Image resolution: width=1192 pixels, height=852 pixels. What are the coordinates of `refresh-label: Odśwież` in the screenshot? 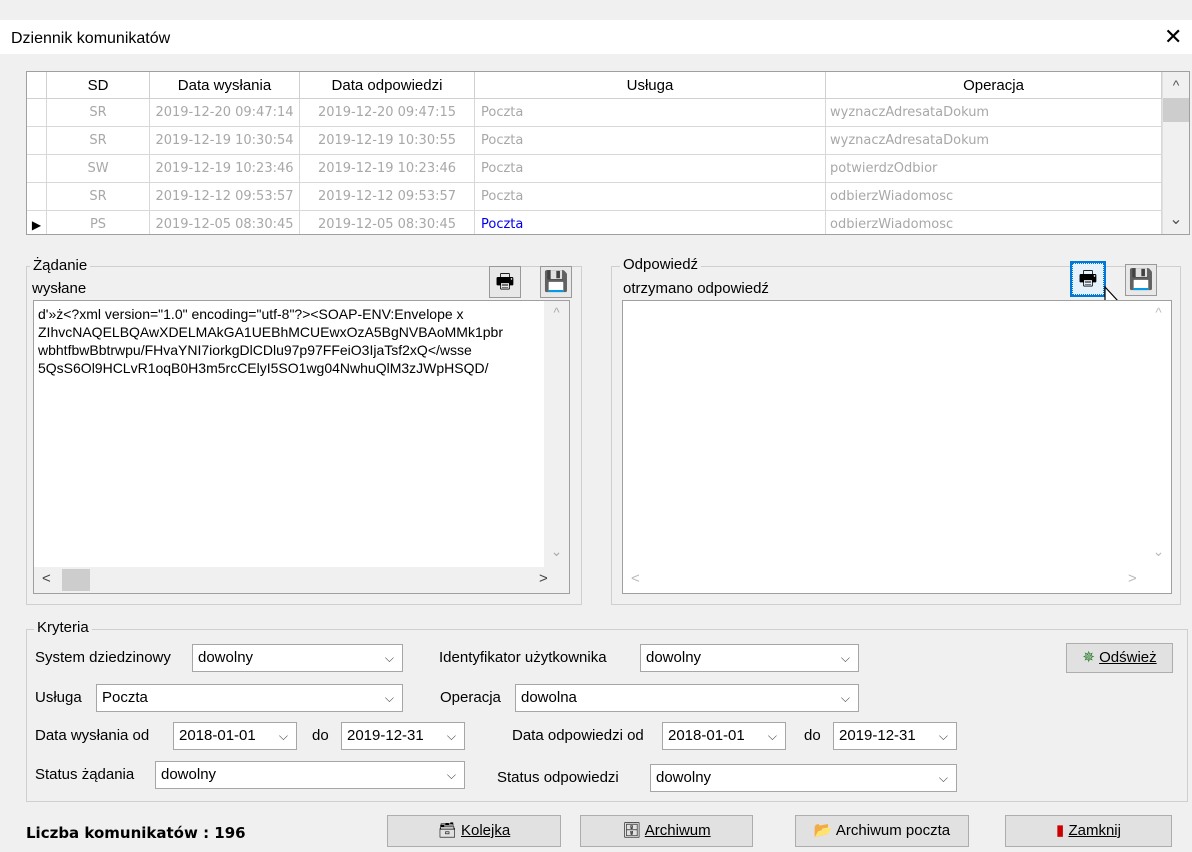 It's located at (1128, 657).